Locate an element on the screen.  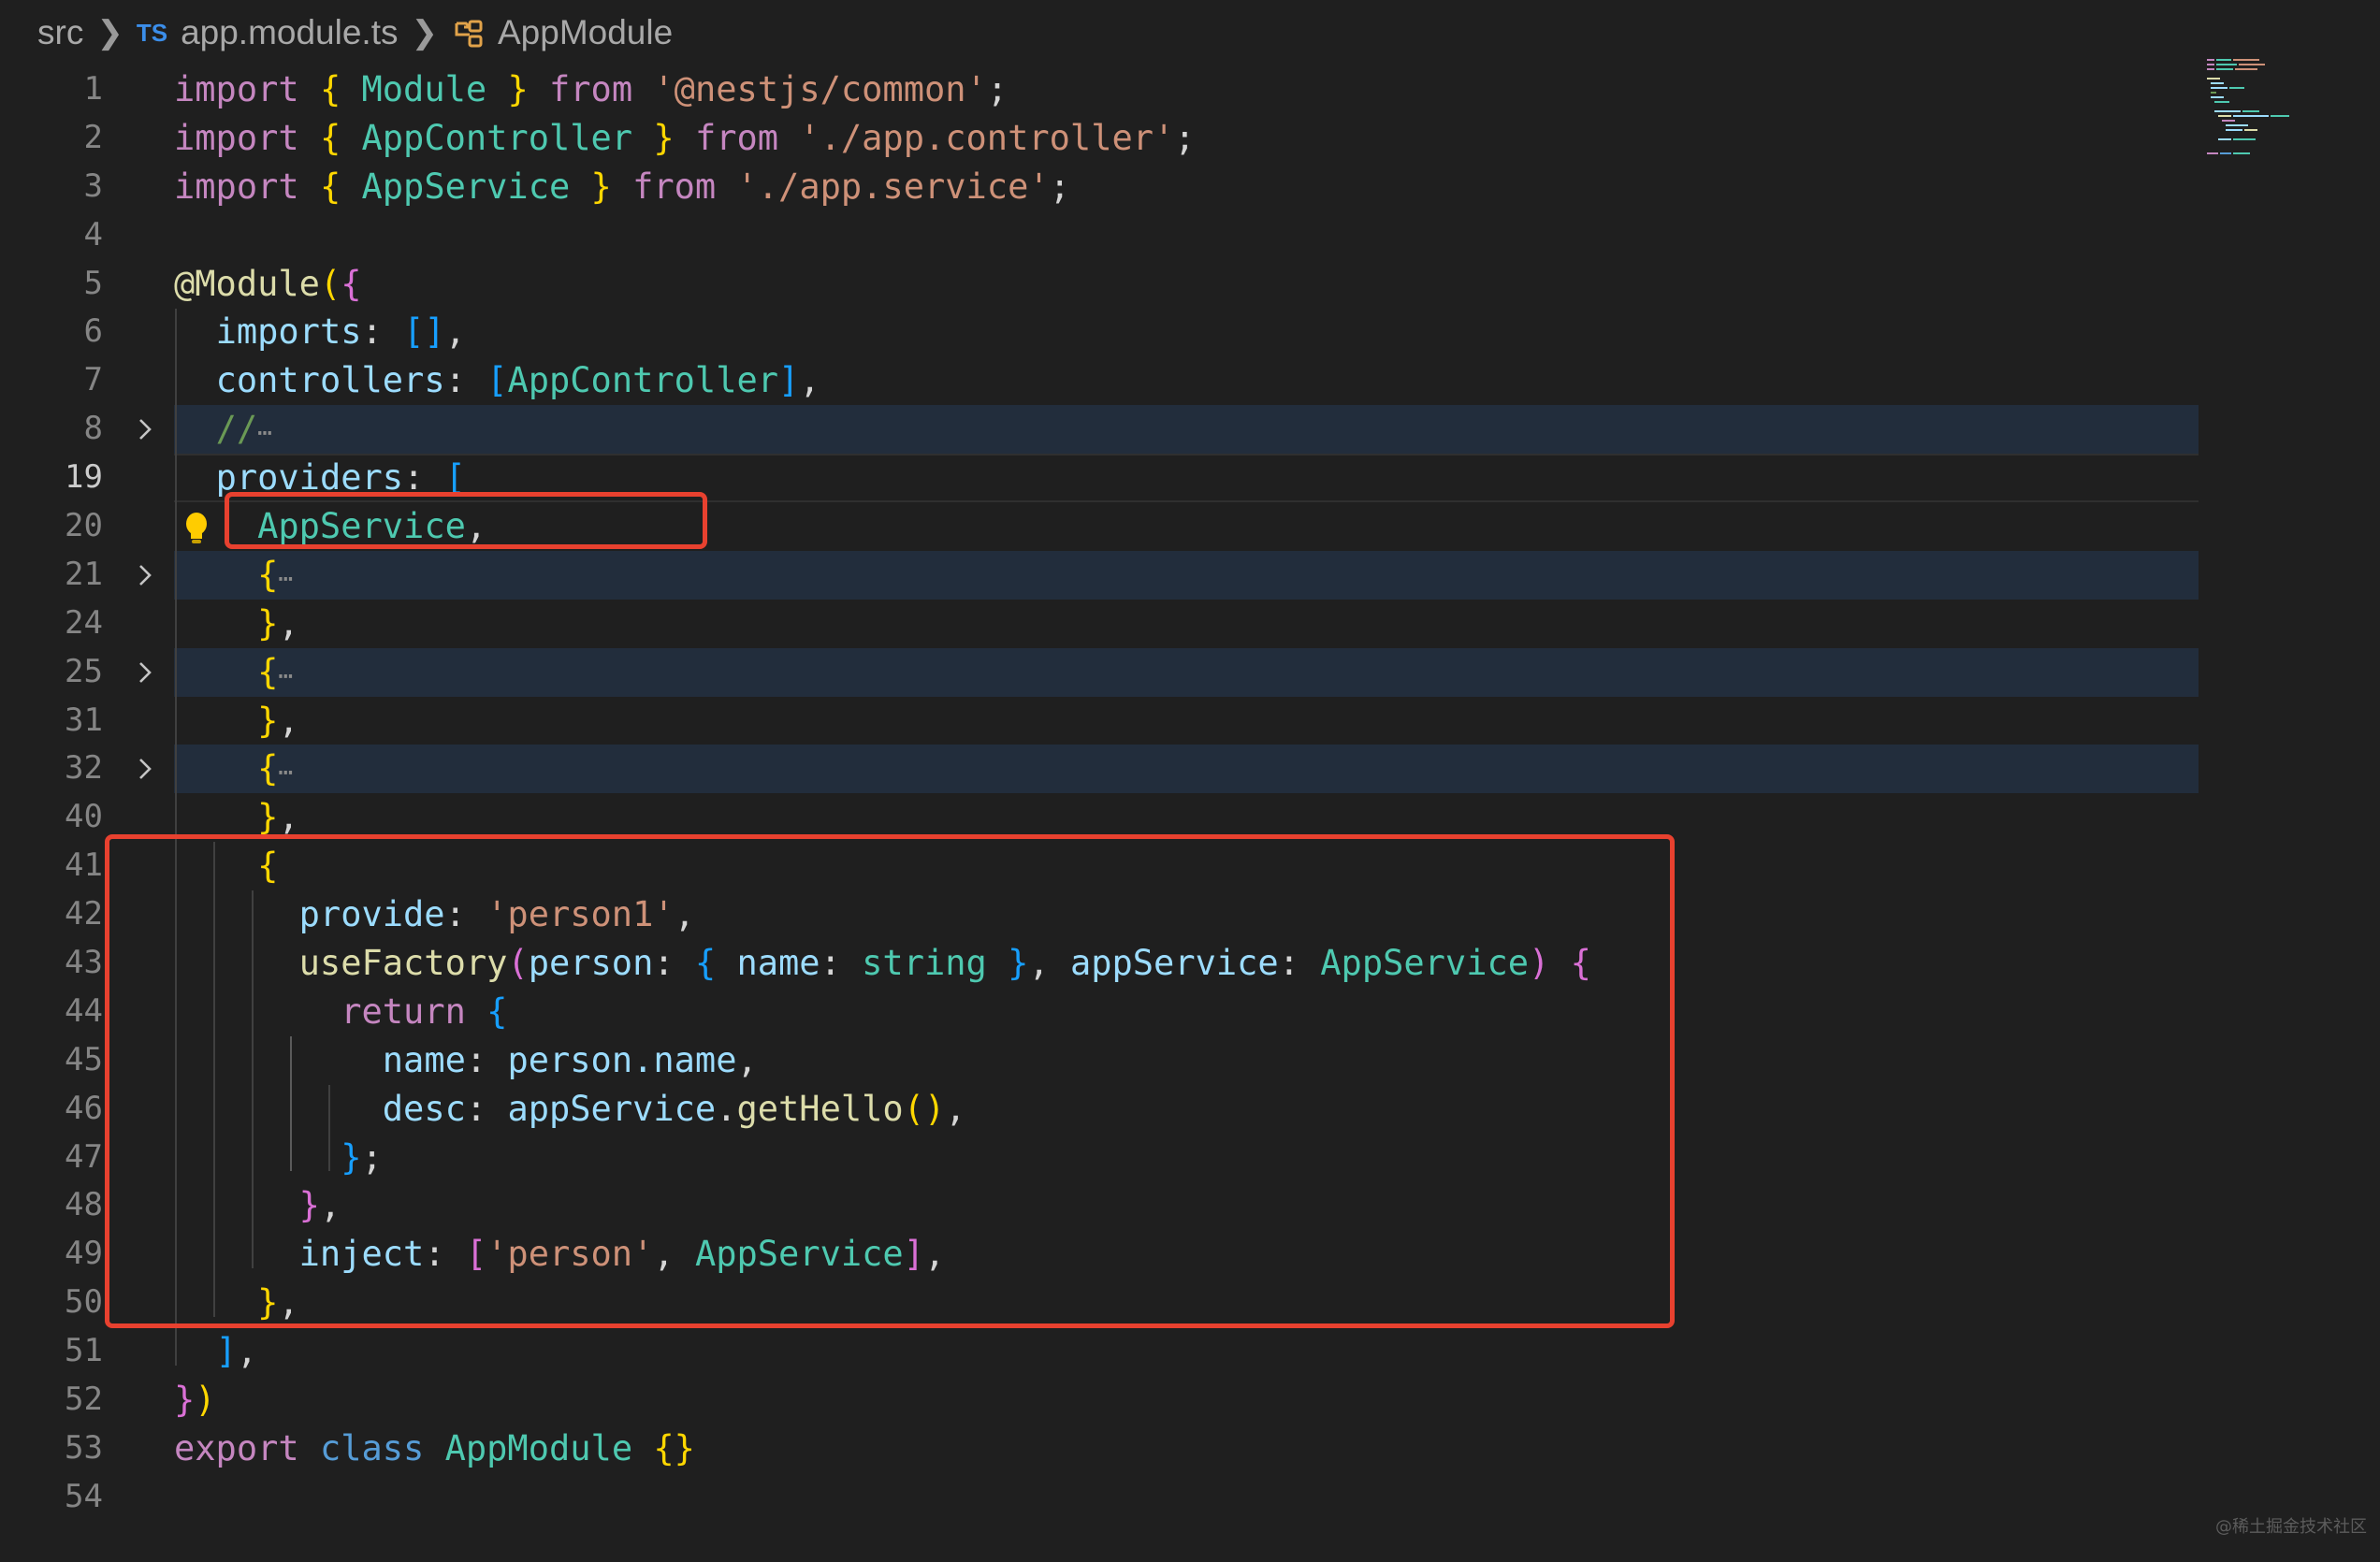
code-text: imports: [], is located at coordinates (340, 332).